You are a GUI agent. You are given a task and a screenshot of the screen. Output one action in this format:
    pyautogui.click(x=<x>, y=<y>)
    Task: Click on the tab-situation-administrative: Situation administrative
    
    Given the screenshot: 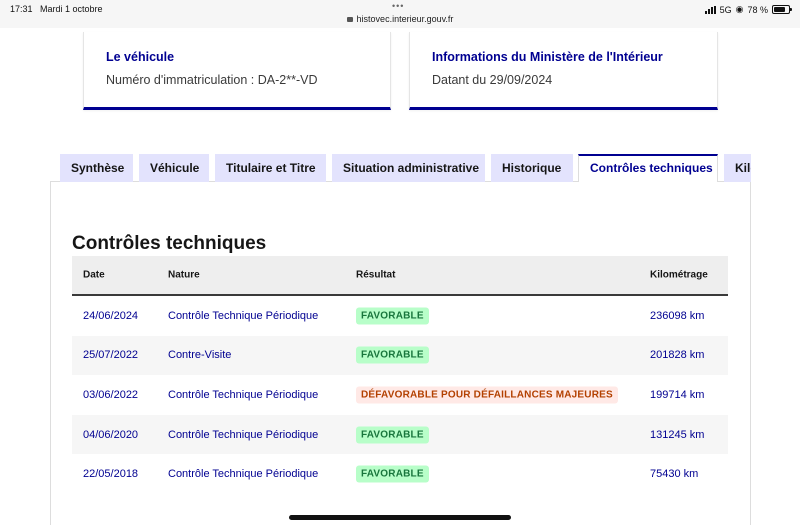 What is the action you would take?
    pyautogui.click(x=408, y=168)
    